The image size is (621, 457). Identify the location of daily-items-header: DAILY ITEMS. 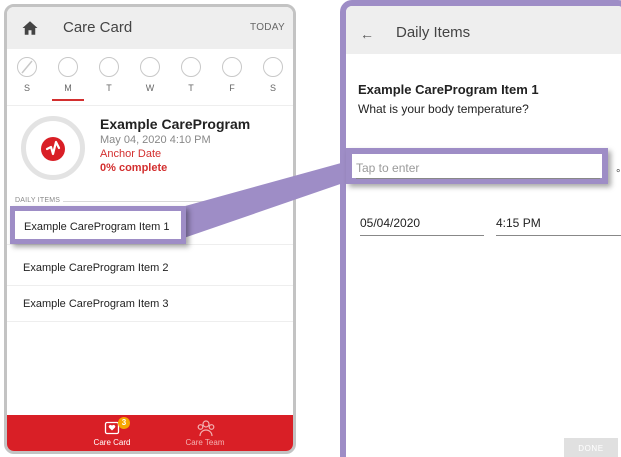
(38, 200).